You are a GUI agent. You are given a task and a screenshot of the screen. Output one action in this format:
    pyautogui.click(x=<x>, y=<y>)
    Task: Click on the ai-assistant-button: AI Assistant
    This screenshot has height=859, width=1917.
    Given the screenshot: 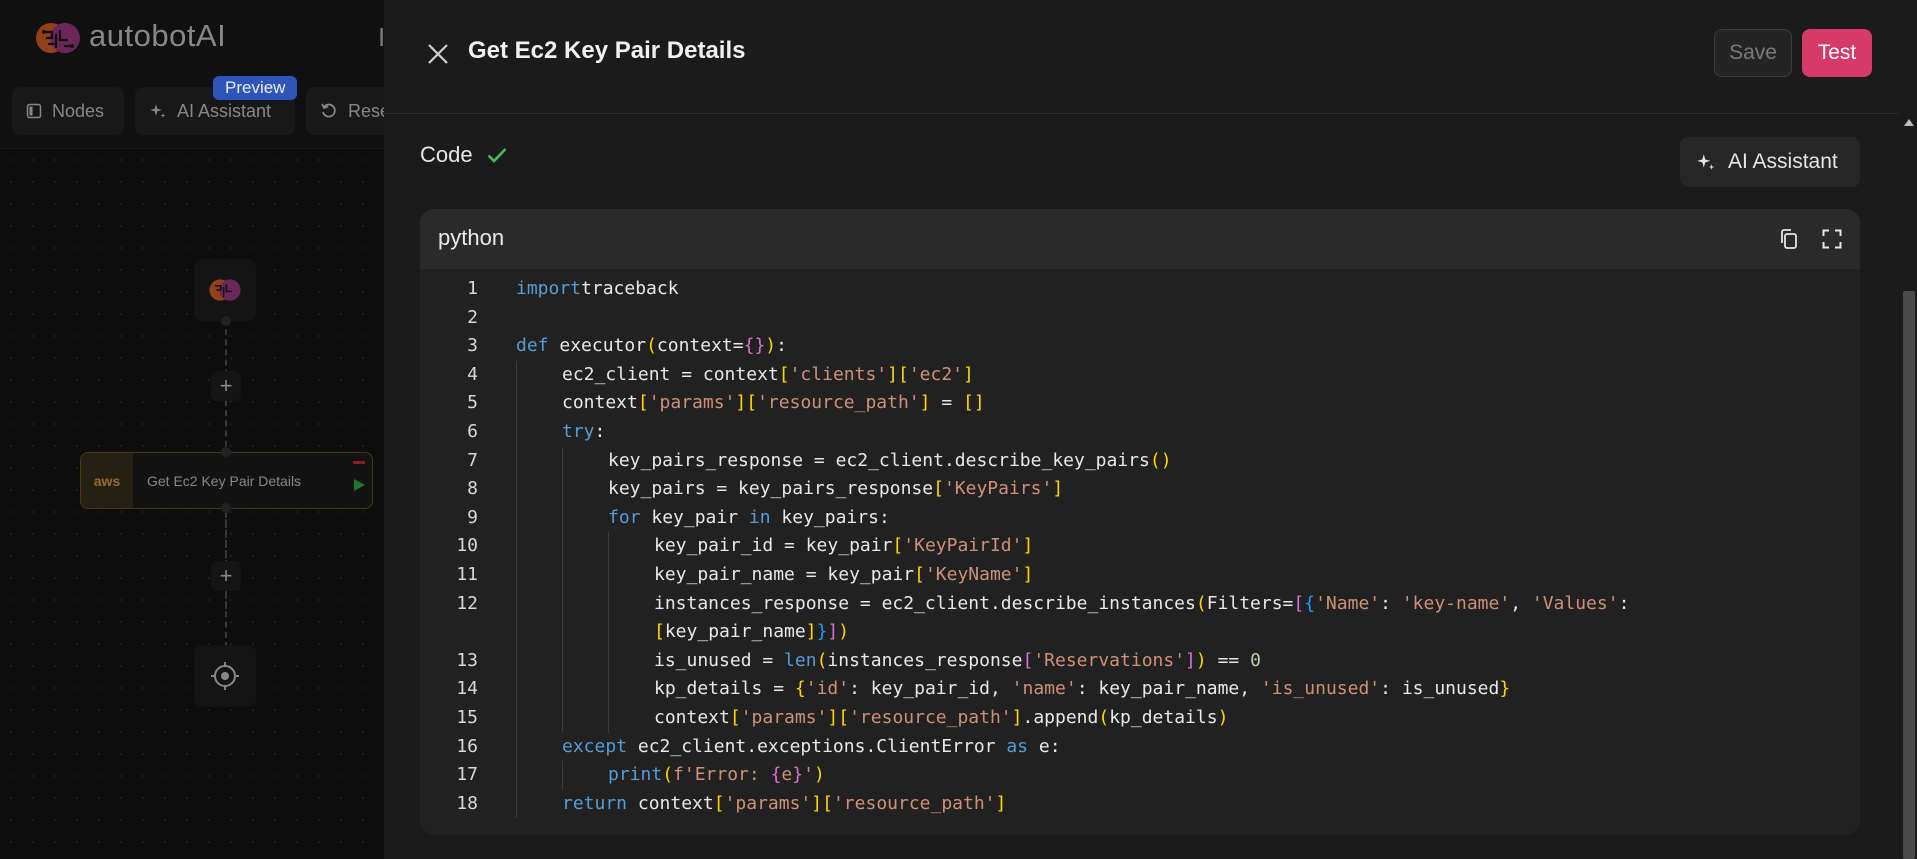 What is the action you would take?
    pyautogui.click(x=1770, y=162)
    